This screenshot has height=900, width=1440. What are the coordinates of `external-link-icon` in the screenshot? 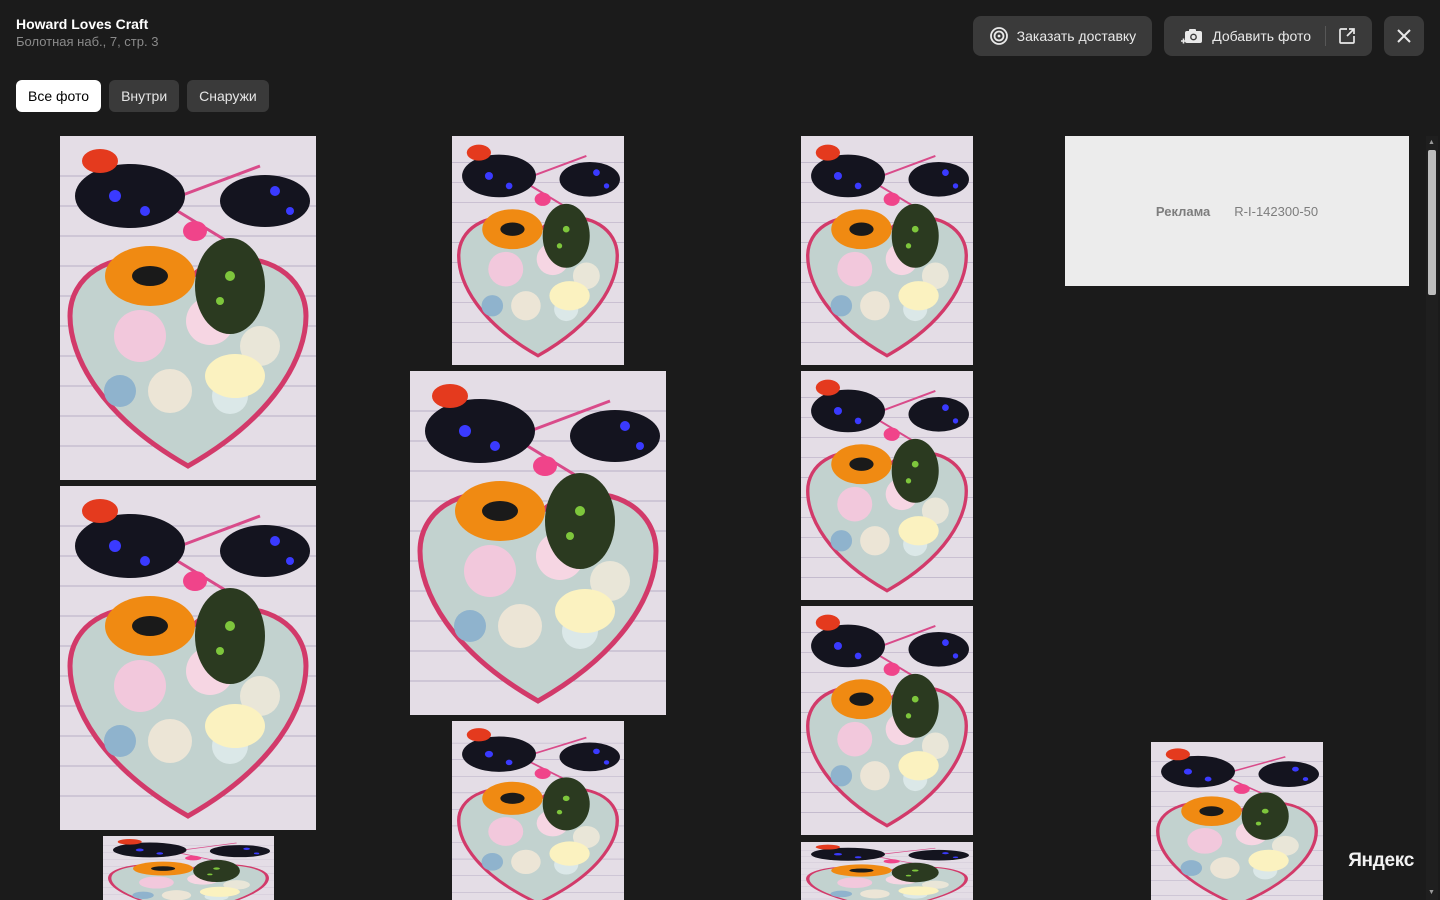 It's located at (1347, 36).